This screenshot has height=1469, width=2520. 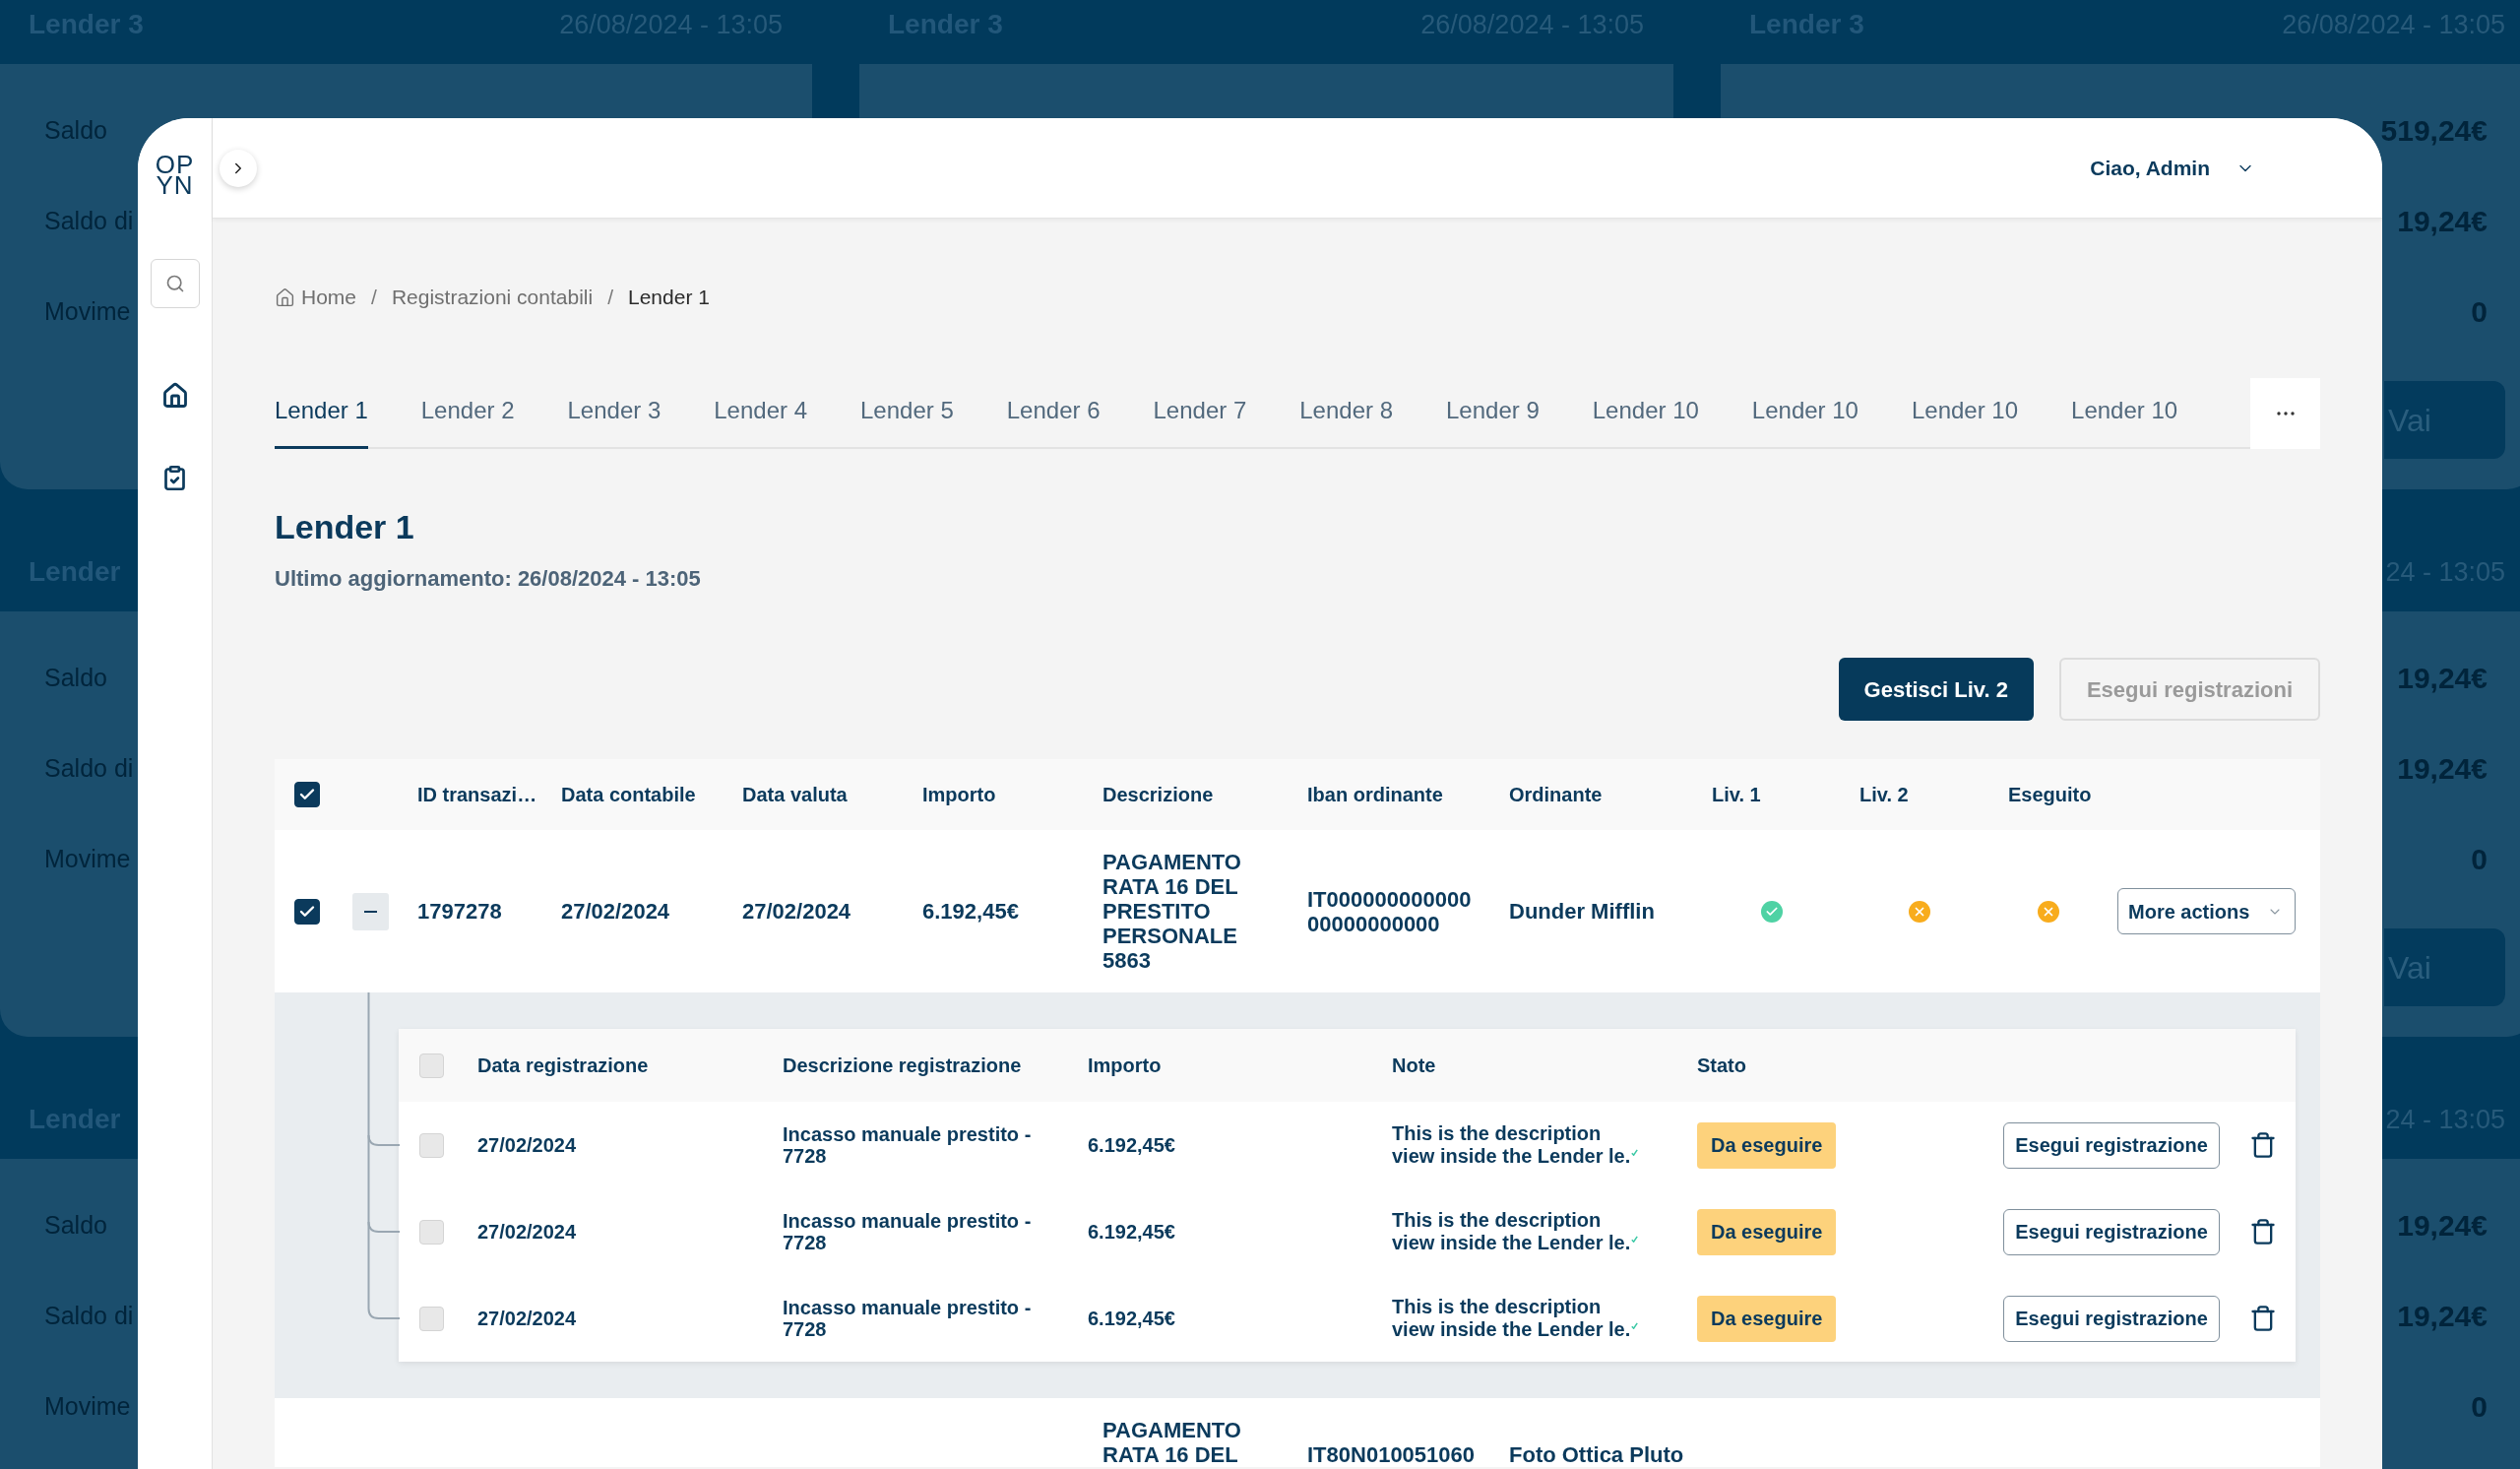 I want to click on table-cell-text: 6.192,45€, so click(x=971, y=912).